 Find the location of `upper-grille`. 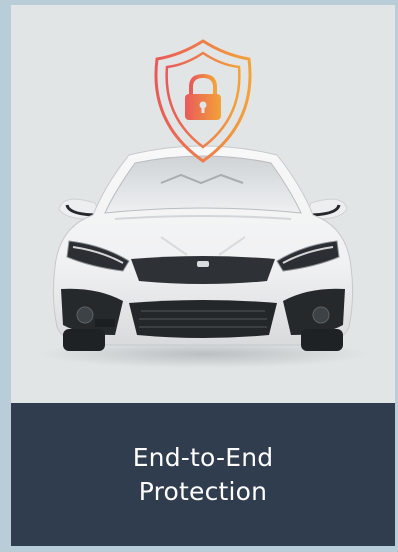

upper-grille is located at coordinates (203, 270).